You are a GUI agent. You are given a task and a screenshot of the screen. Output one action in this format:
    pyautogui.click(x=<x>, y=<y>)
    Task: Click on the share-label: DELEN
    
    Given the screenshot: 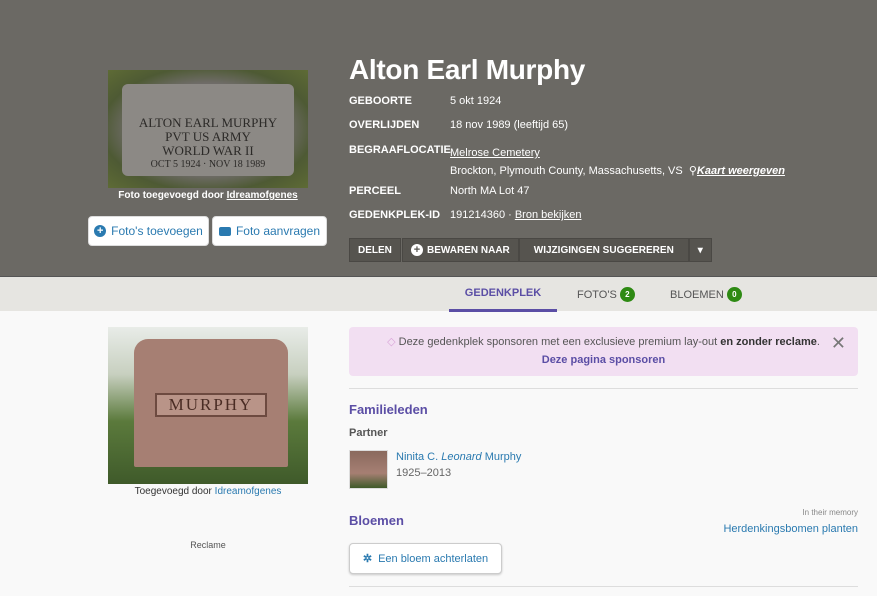 What is the action you would take?
    pyautogui.click(x=375, y=250)
    